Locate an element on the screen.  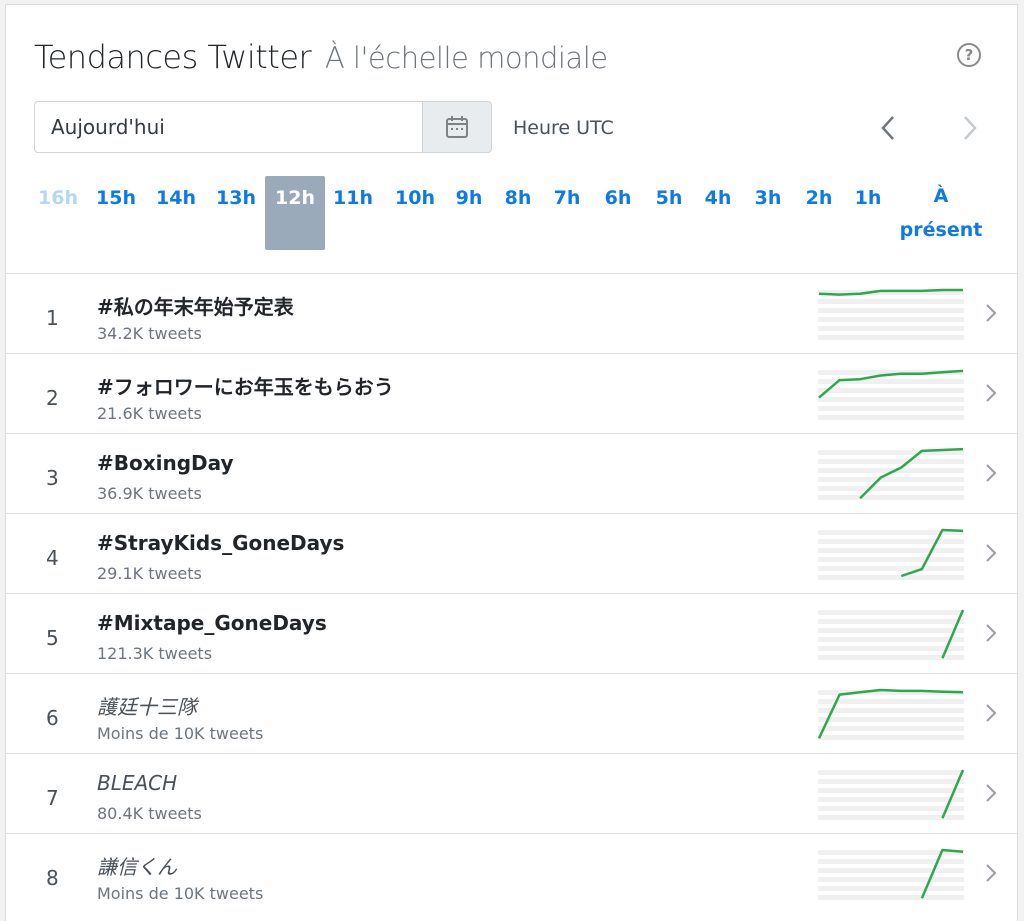
hour-tab: 5h is located at coordinates (669, 213).